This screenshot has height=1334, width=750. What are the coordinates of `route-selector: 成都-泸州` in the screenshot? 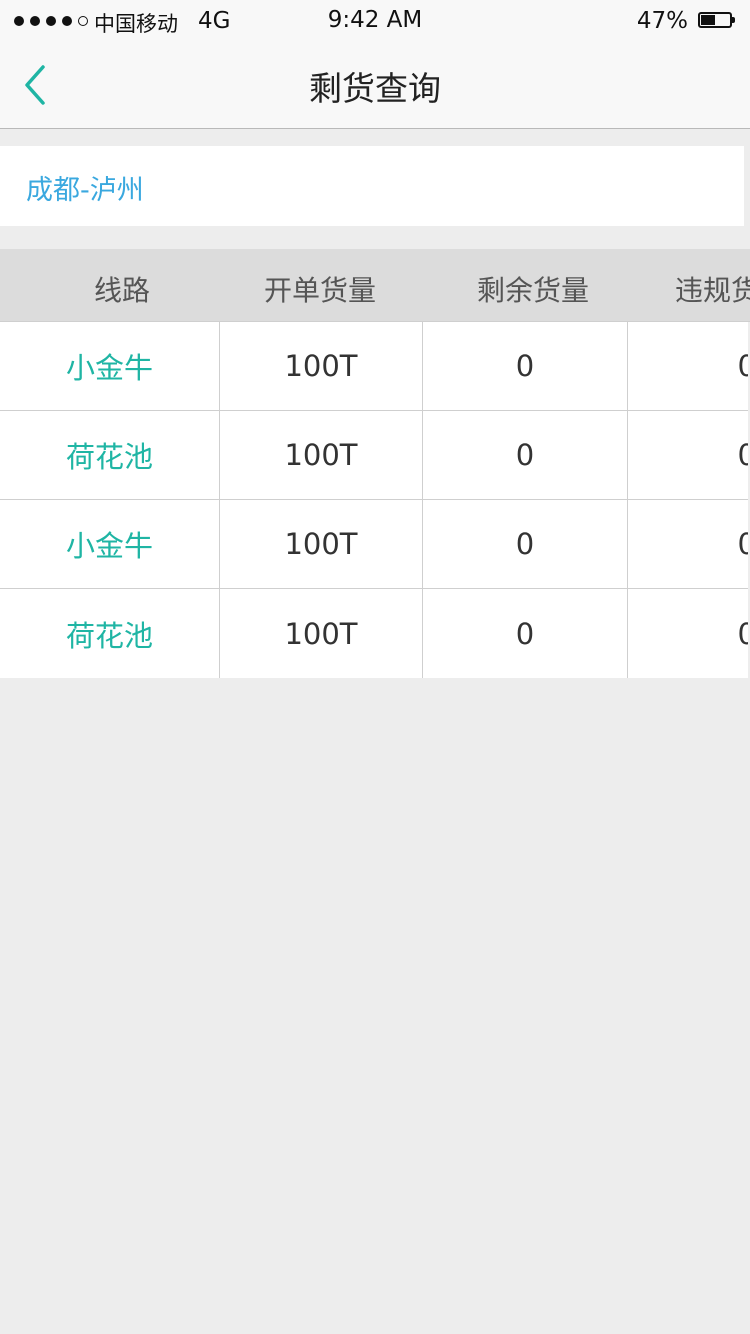 It's located at (372, 186).